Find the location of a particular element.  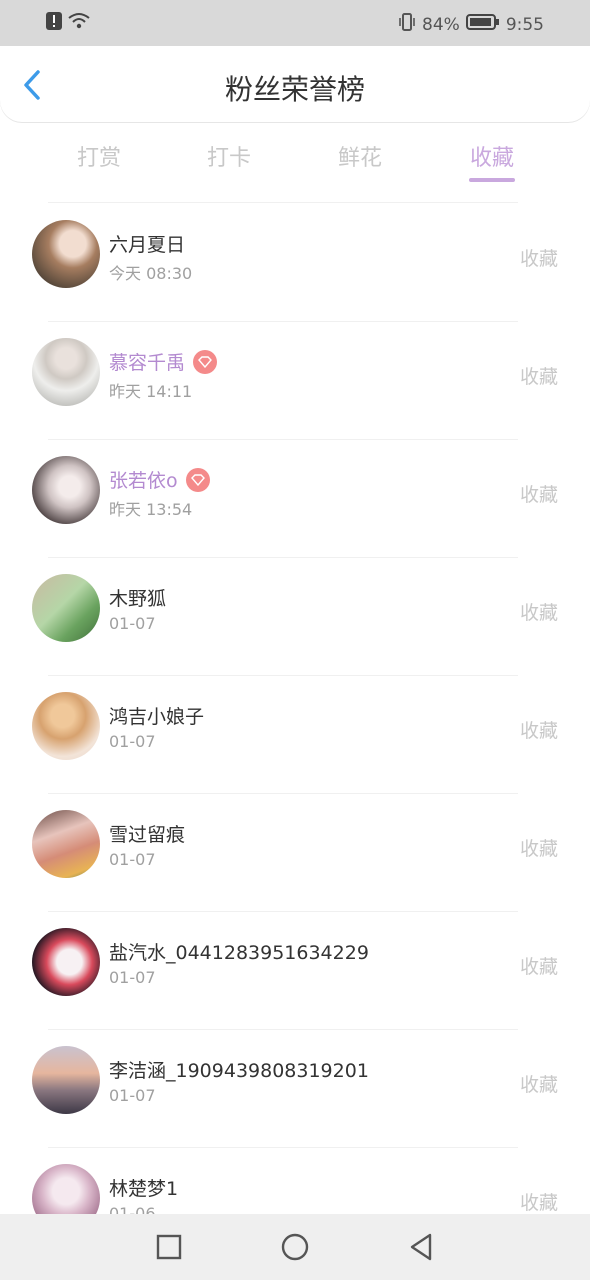

list-item: 林楚梦1 01-06 收藏 is located at coordinates (295, 1180).